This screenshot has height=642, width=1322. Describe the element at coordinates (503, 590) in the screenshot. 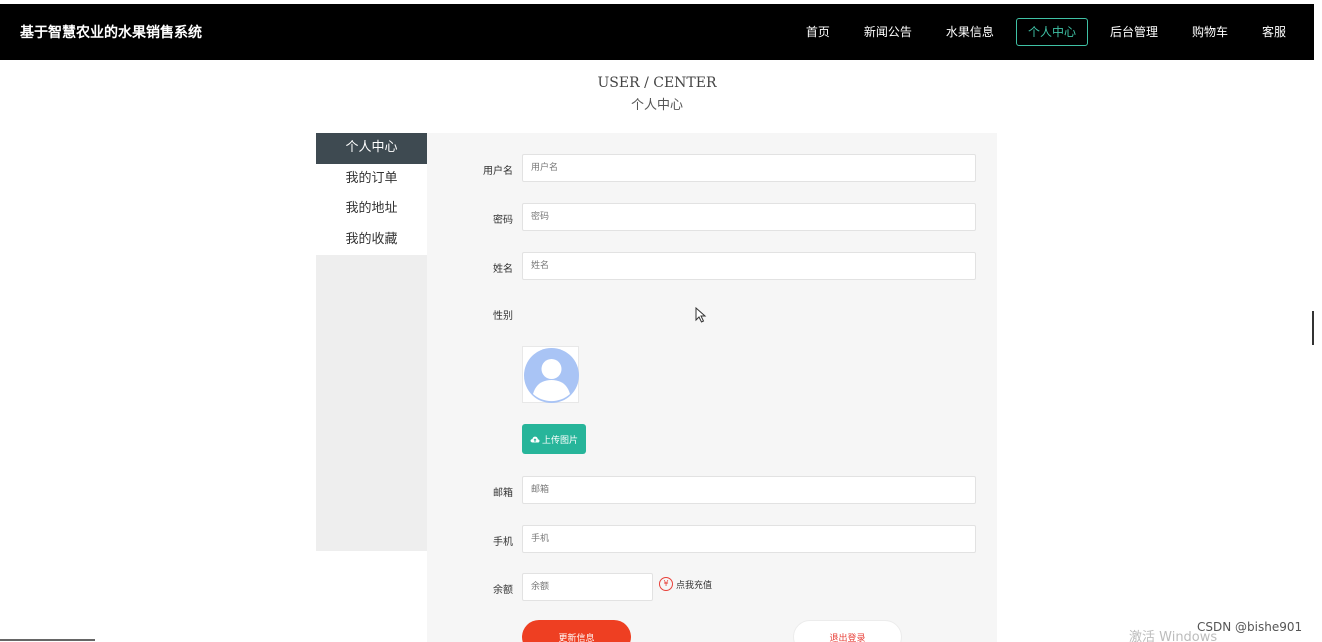

I see `balance-label: 余额` at that location.